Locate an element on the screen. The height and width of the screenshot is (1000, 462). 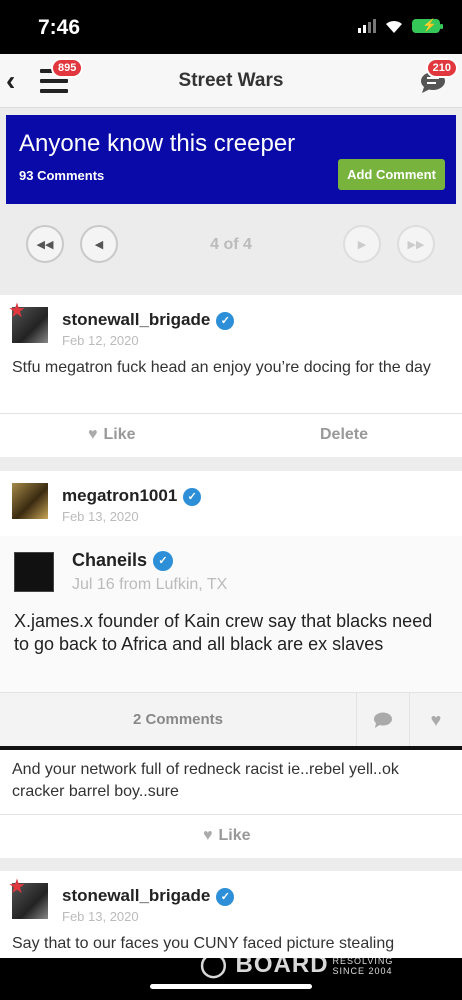
comment-count: 93 Comments is located at coordinates (61, 175).